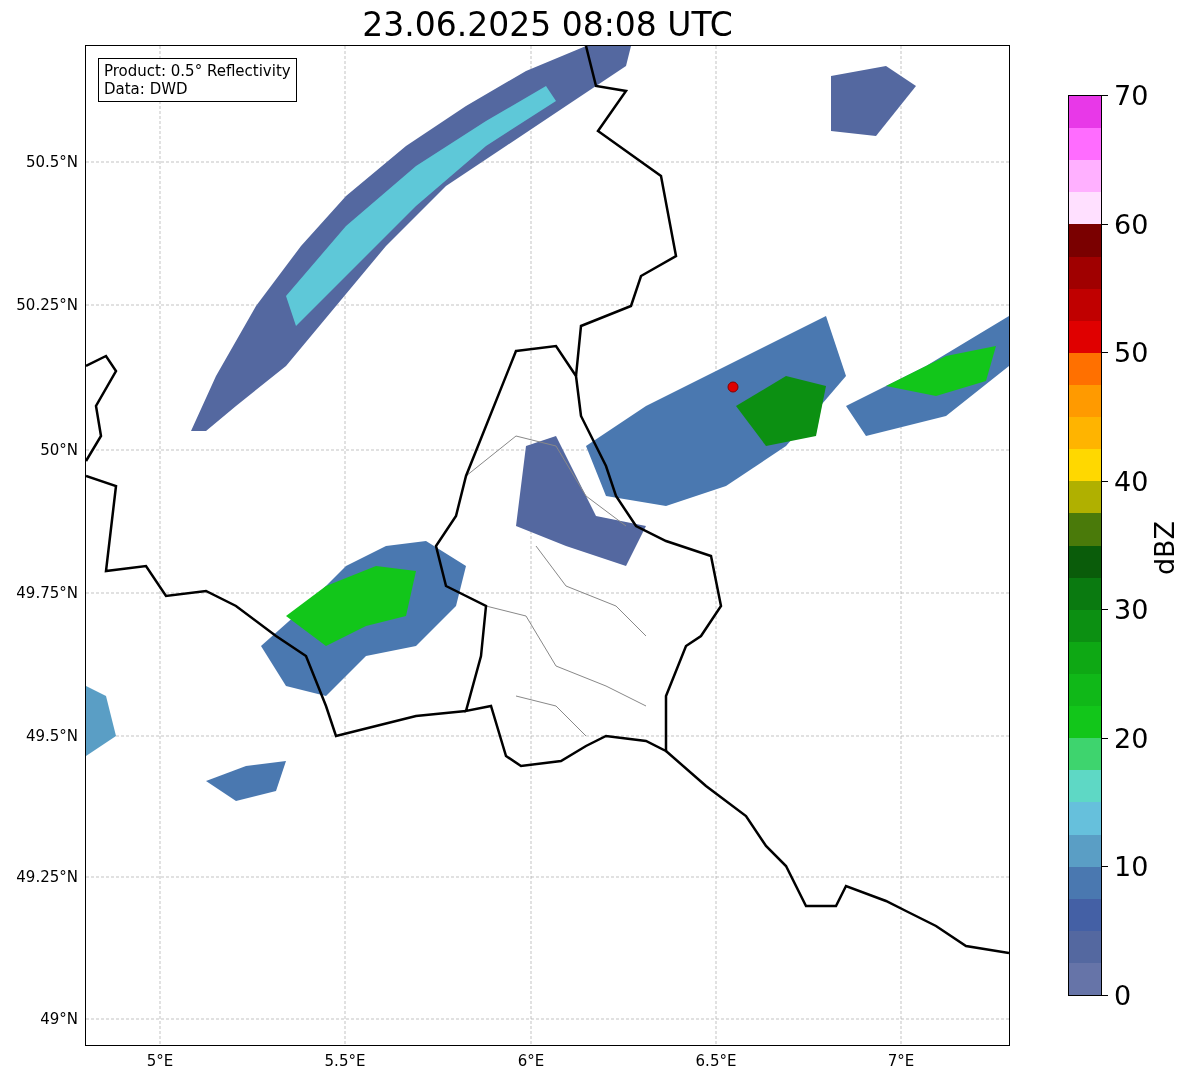 The image size is (1202, 1081). What do you see at coordinates (51, 162) in the screenshot?
I see `axis-tick-label: 50.5°N` at bounding box center [51, 162].